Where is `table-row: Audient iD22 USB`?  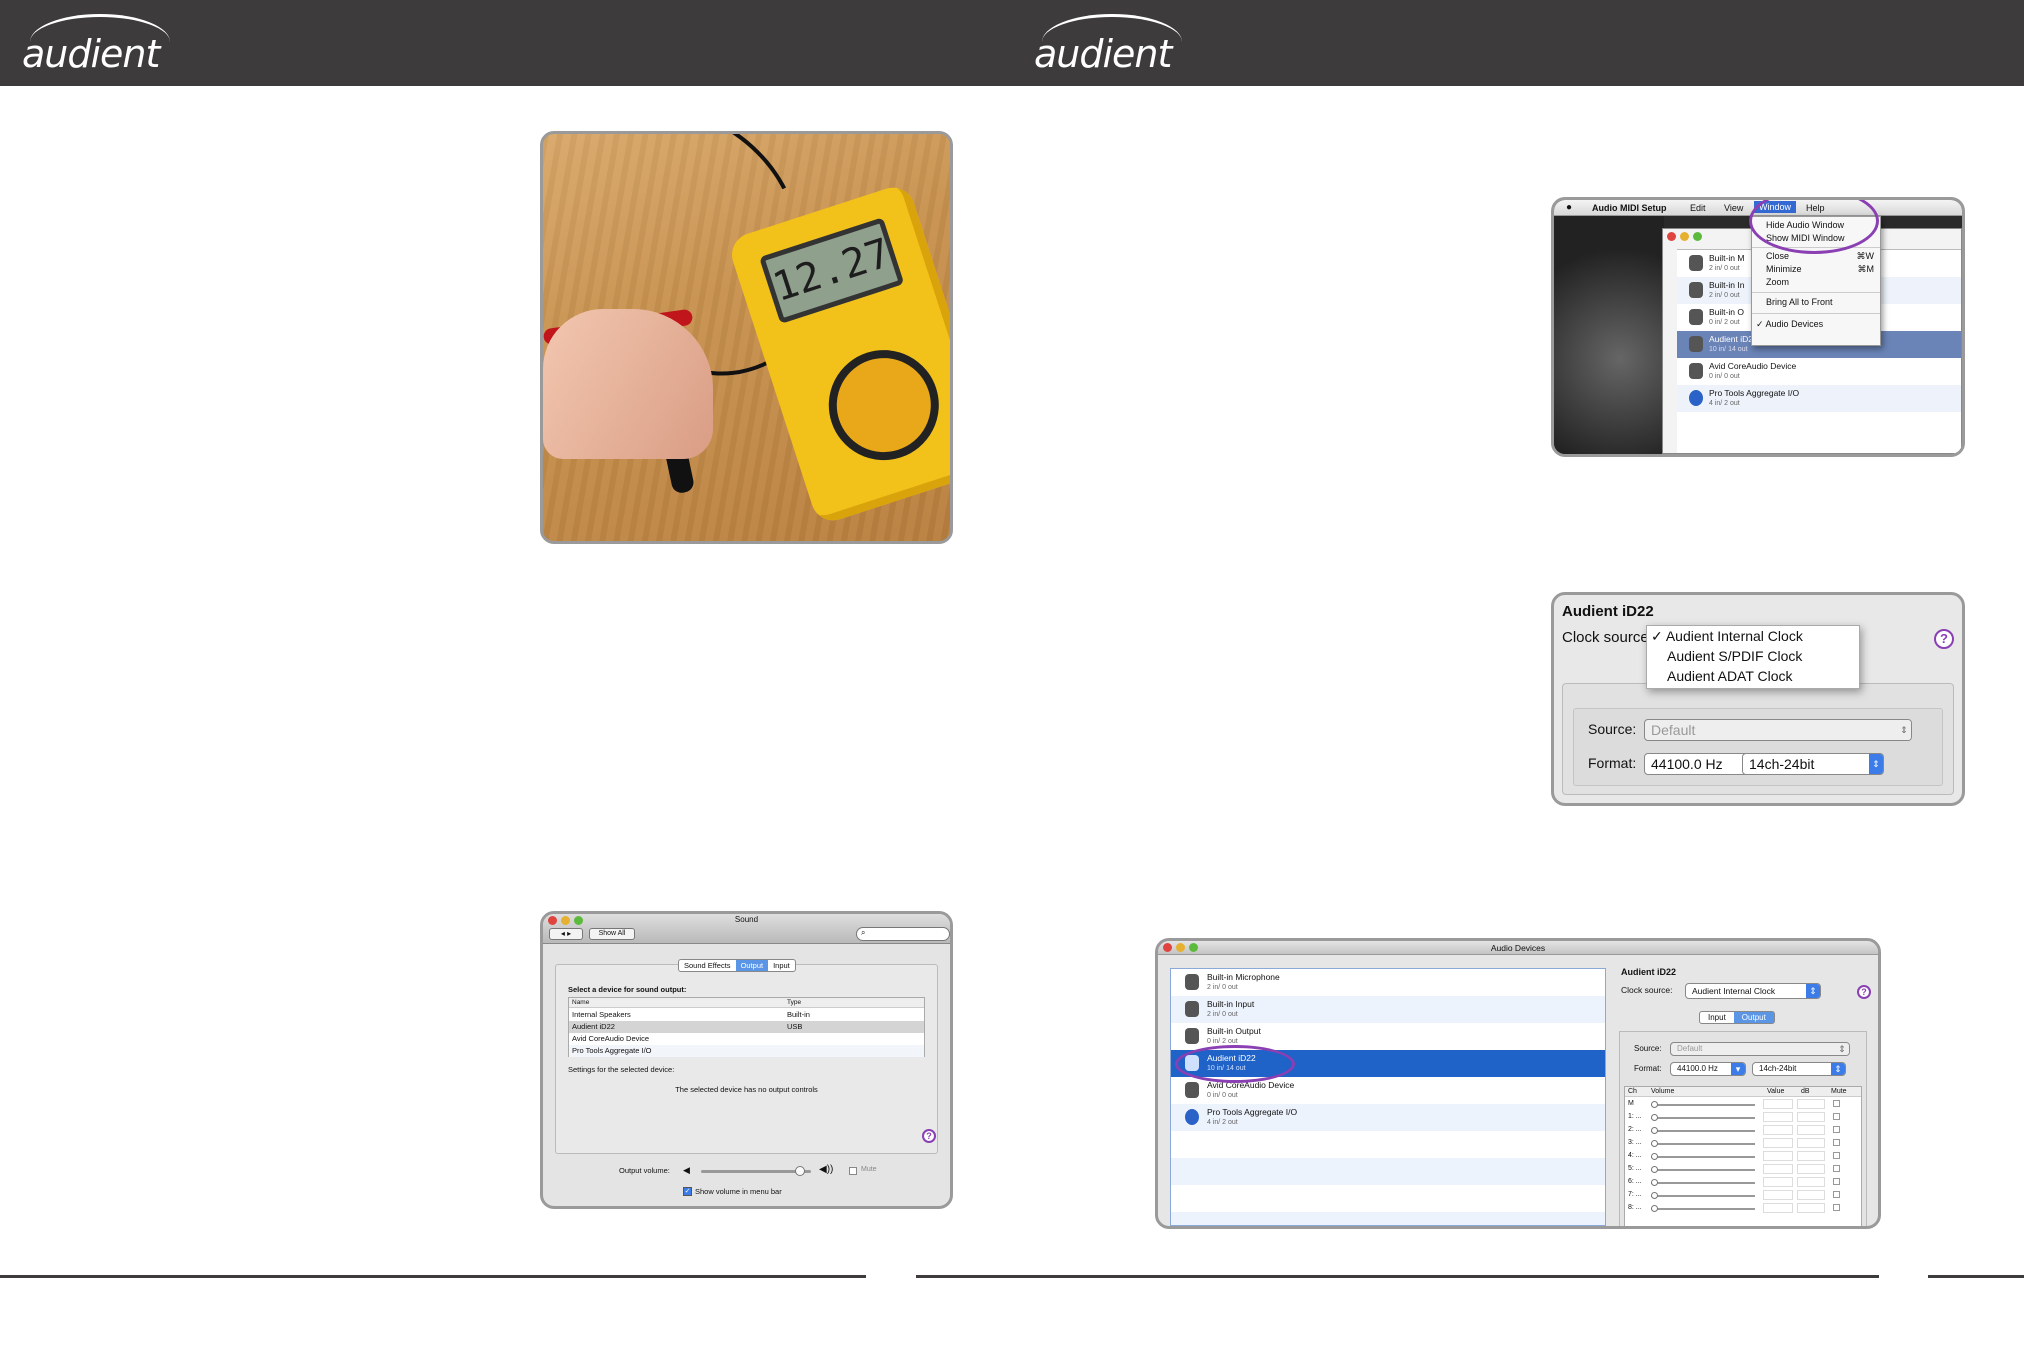 table-row: Audient iD22 USB is located at coordinates (746, 1027).